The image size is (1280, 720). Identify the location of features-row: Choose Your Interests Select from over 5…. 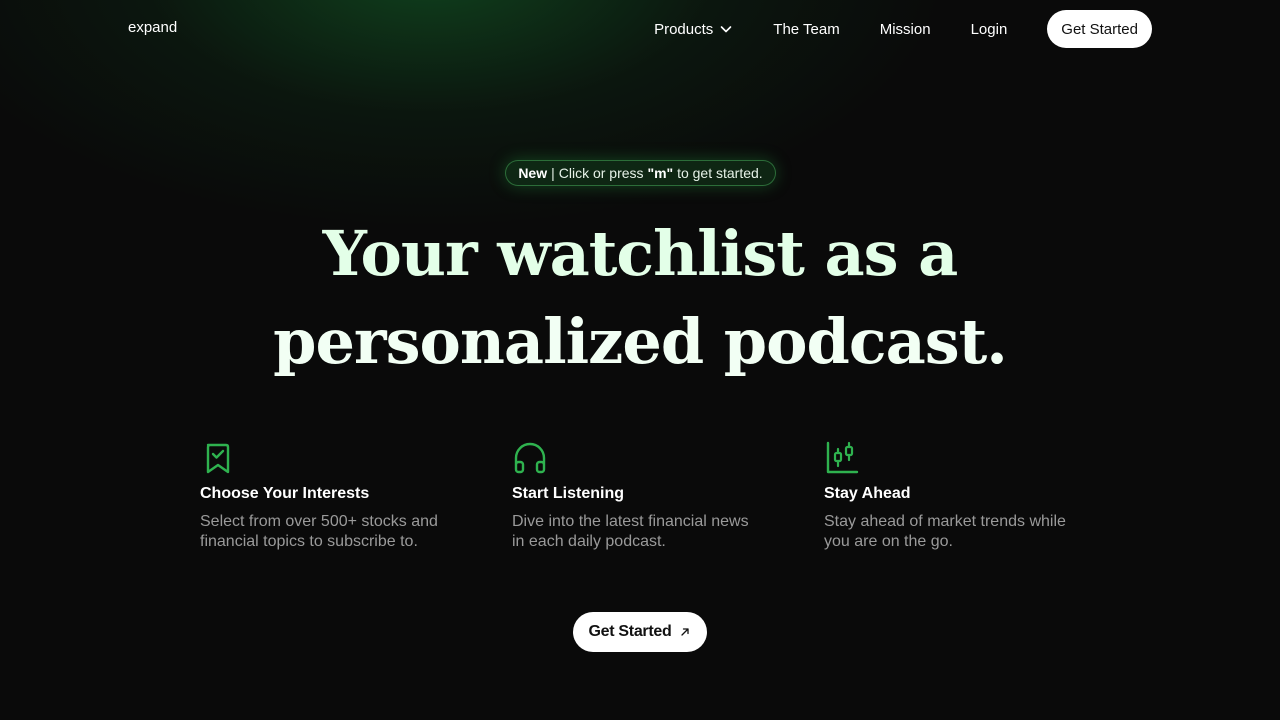
(668, 496).